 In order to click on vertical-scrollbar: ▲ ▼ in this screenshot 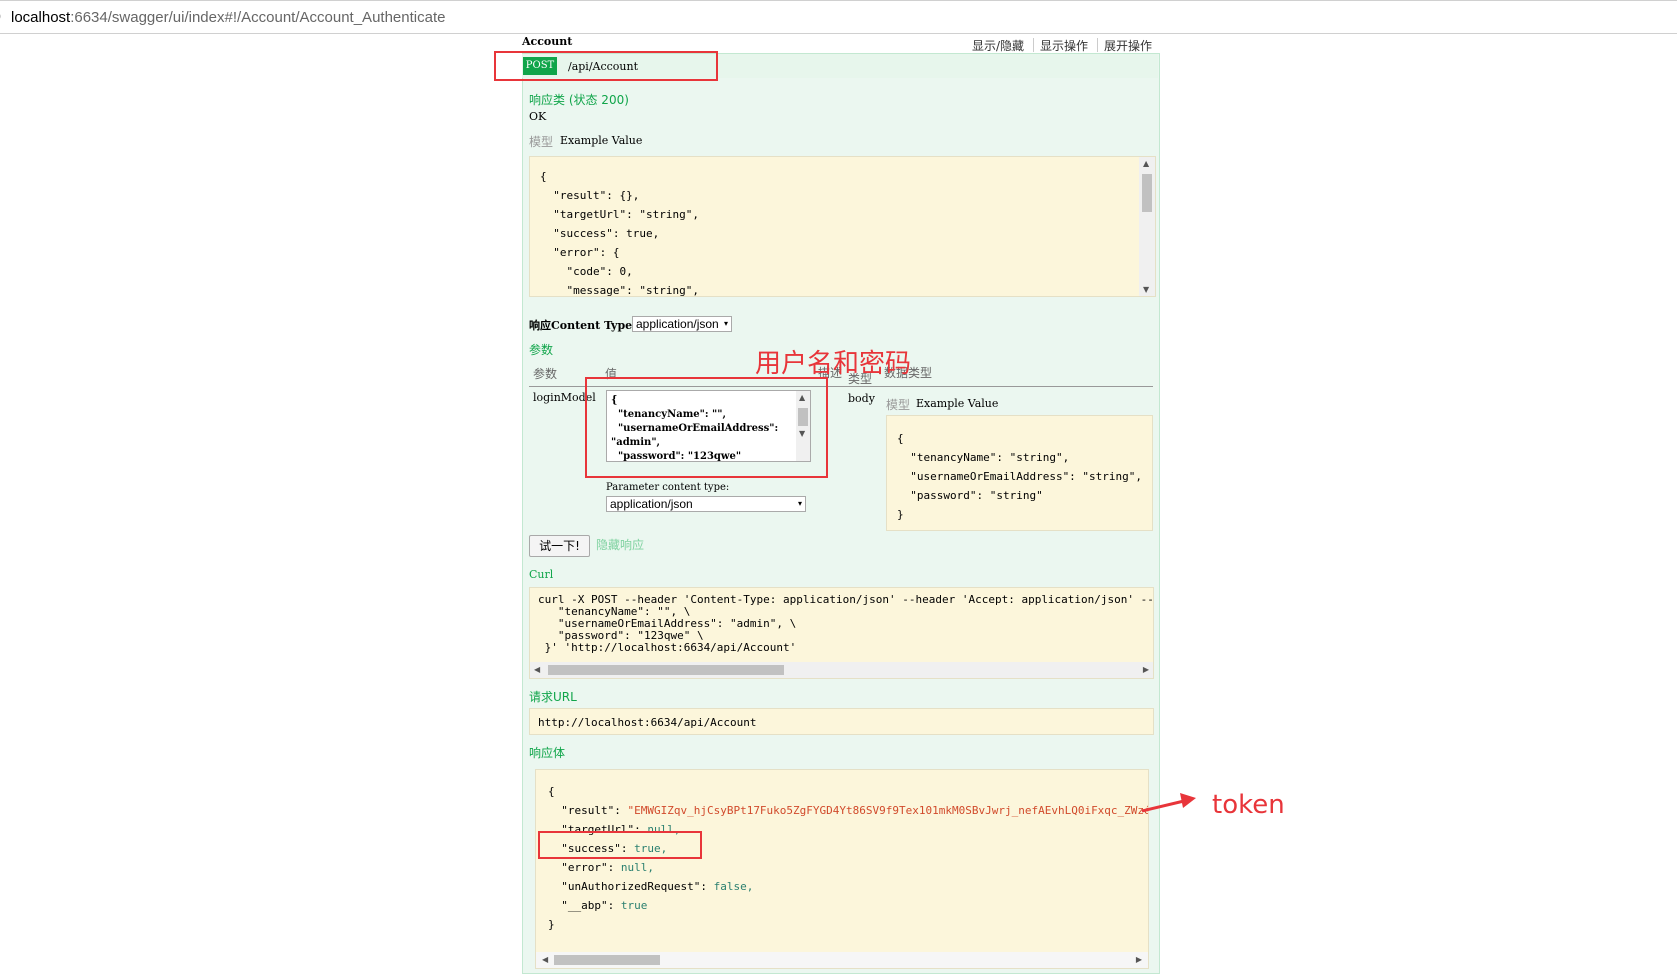, I will do `click(1147, 226)`.